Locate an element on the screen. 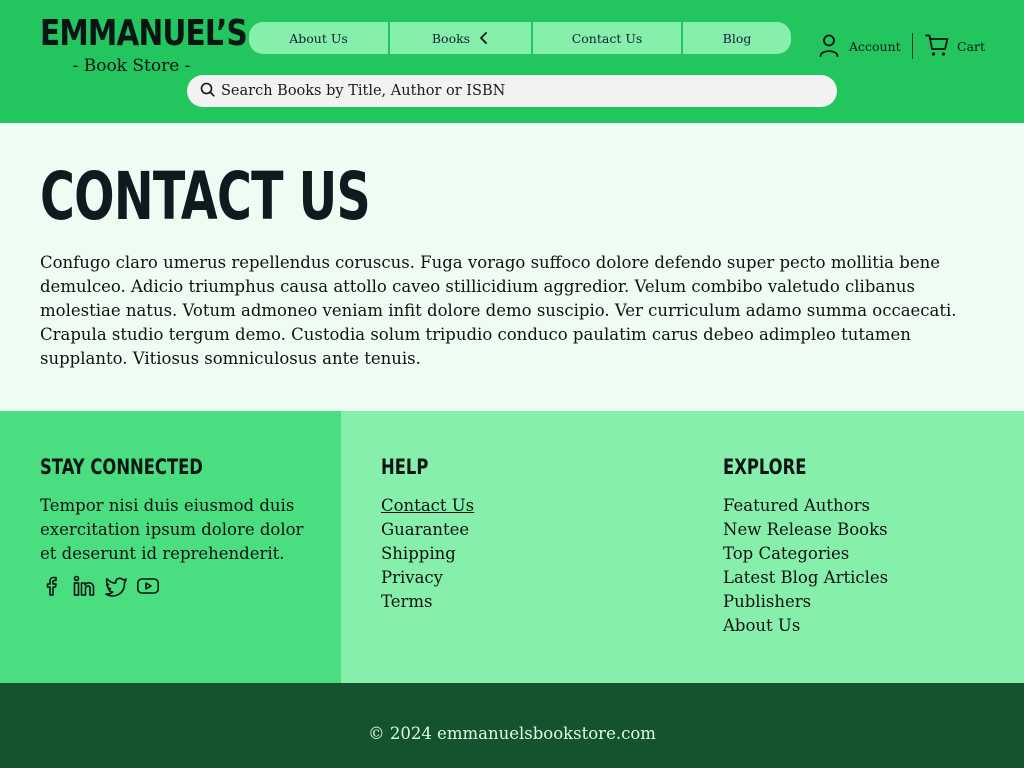  search-icon is located at coordinates (207, 91).